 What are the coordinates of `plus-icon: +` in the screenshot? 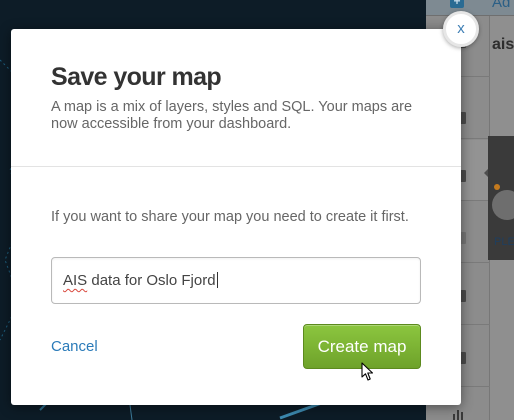 It's located at (457, 4).